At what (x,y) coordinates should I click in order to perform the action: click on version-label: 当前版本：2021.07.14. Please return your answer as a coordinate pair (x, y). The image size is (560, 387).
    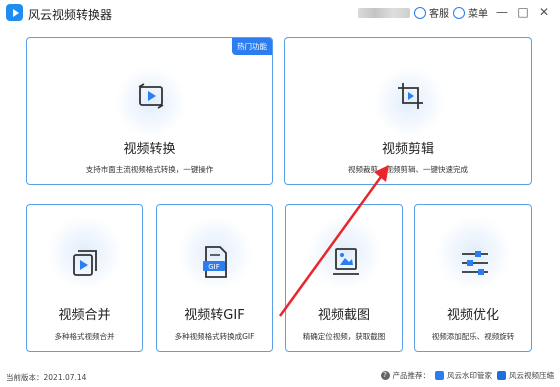
    Looking at the image, I should click on (46, 377).